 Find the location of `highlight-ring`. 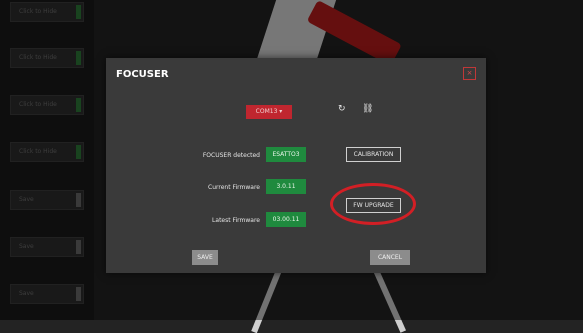

highlight-ring is located at coordinates (373, 204).